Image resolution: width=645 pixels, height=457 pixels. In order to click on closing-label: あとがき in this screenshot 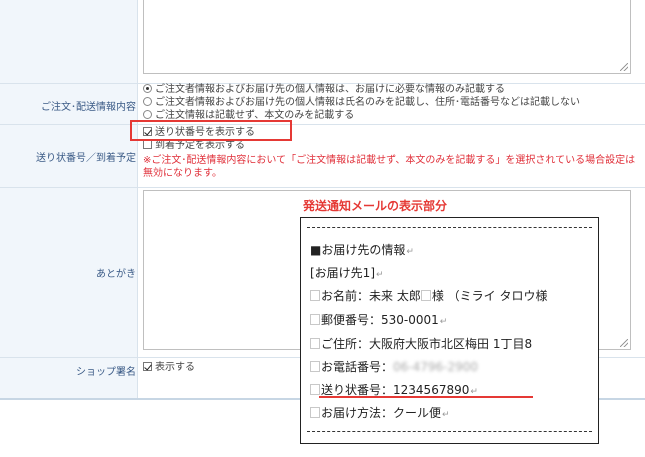, I will do `click(116, 274)`.